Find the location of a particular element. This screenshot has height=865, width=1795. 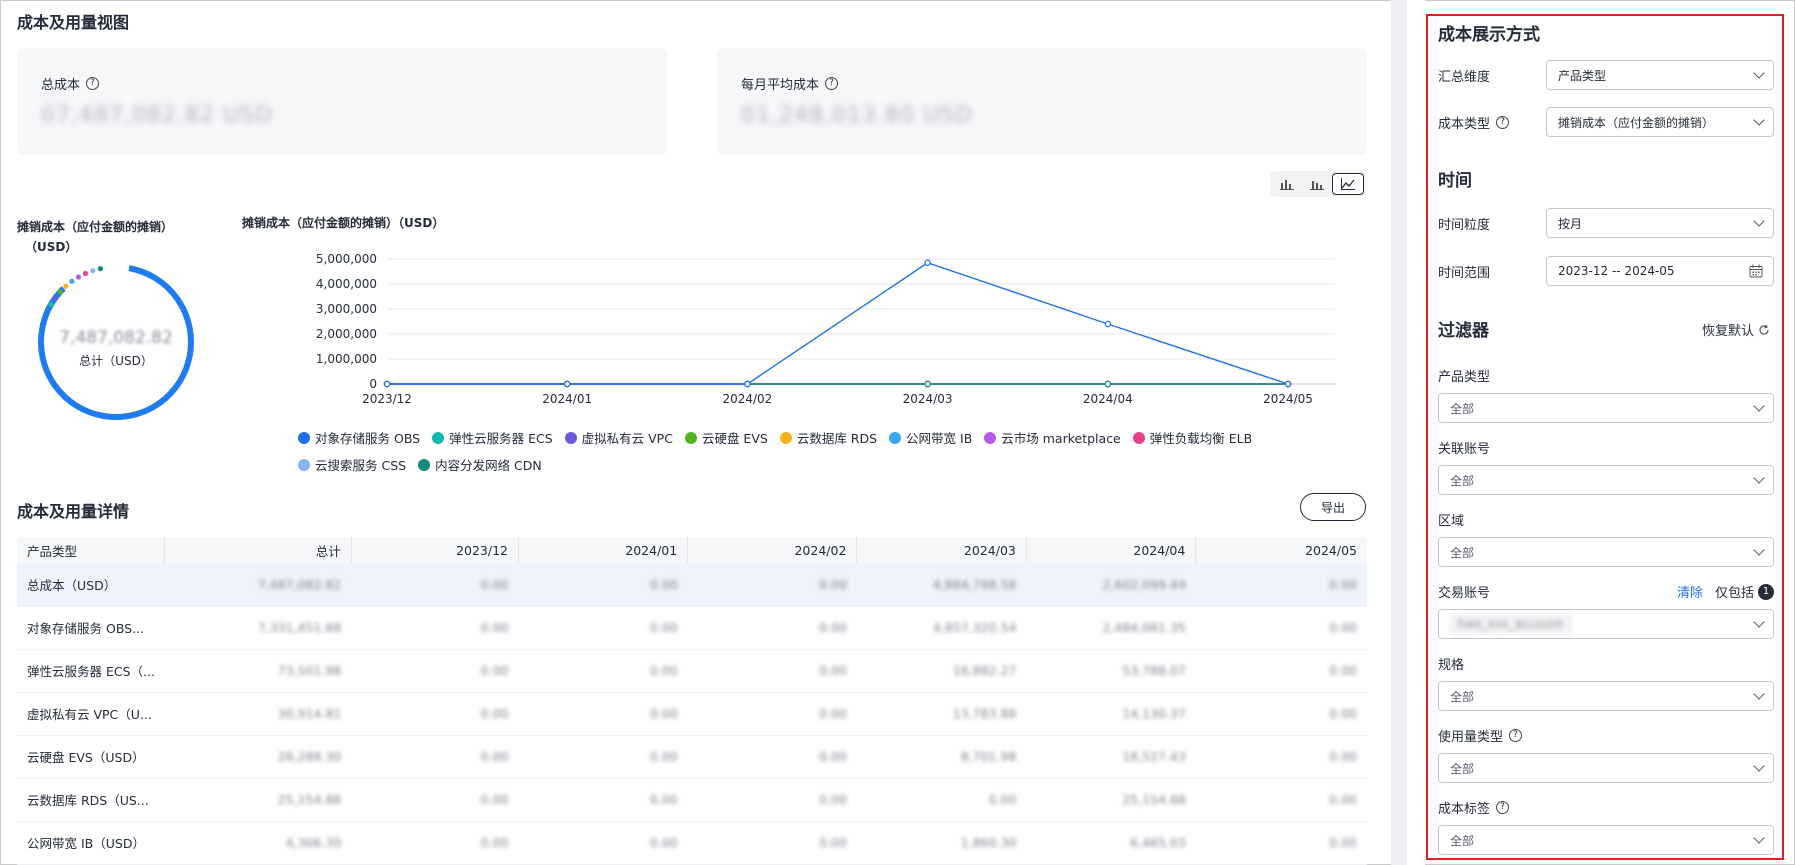

bar-chart-icon is located at coordinates (1287, 184).